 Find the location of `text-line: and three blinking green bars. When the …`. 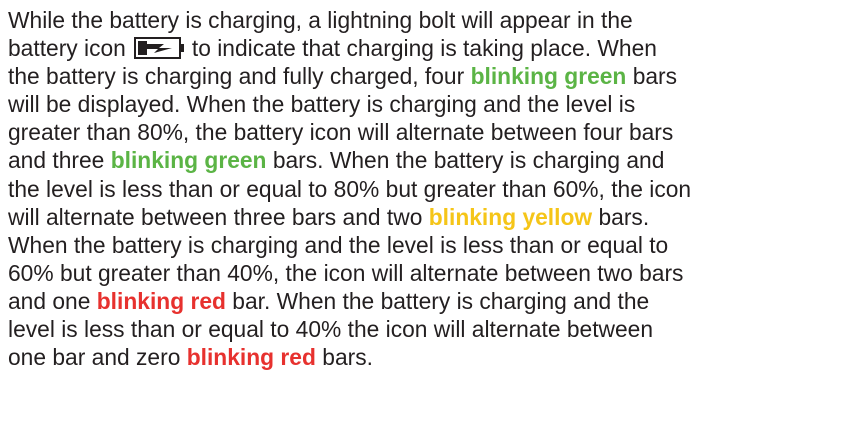

text-line: and three blinking green bars. When the … is located at coordinates (425, 160).